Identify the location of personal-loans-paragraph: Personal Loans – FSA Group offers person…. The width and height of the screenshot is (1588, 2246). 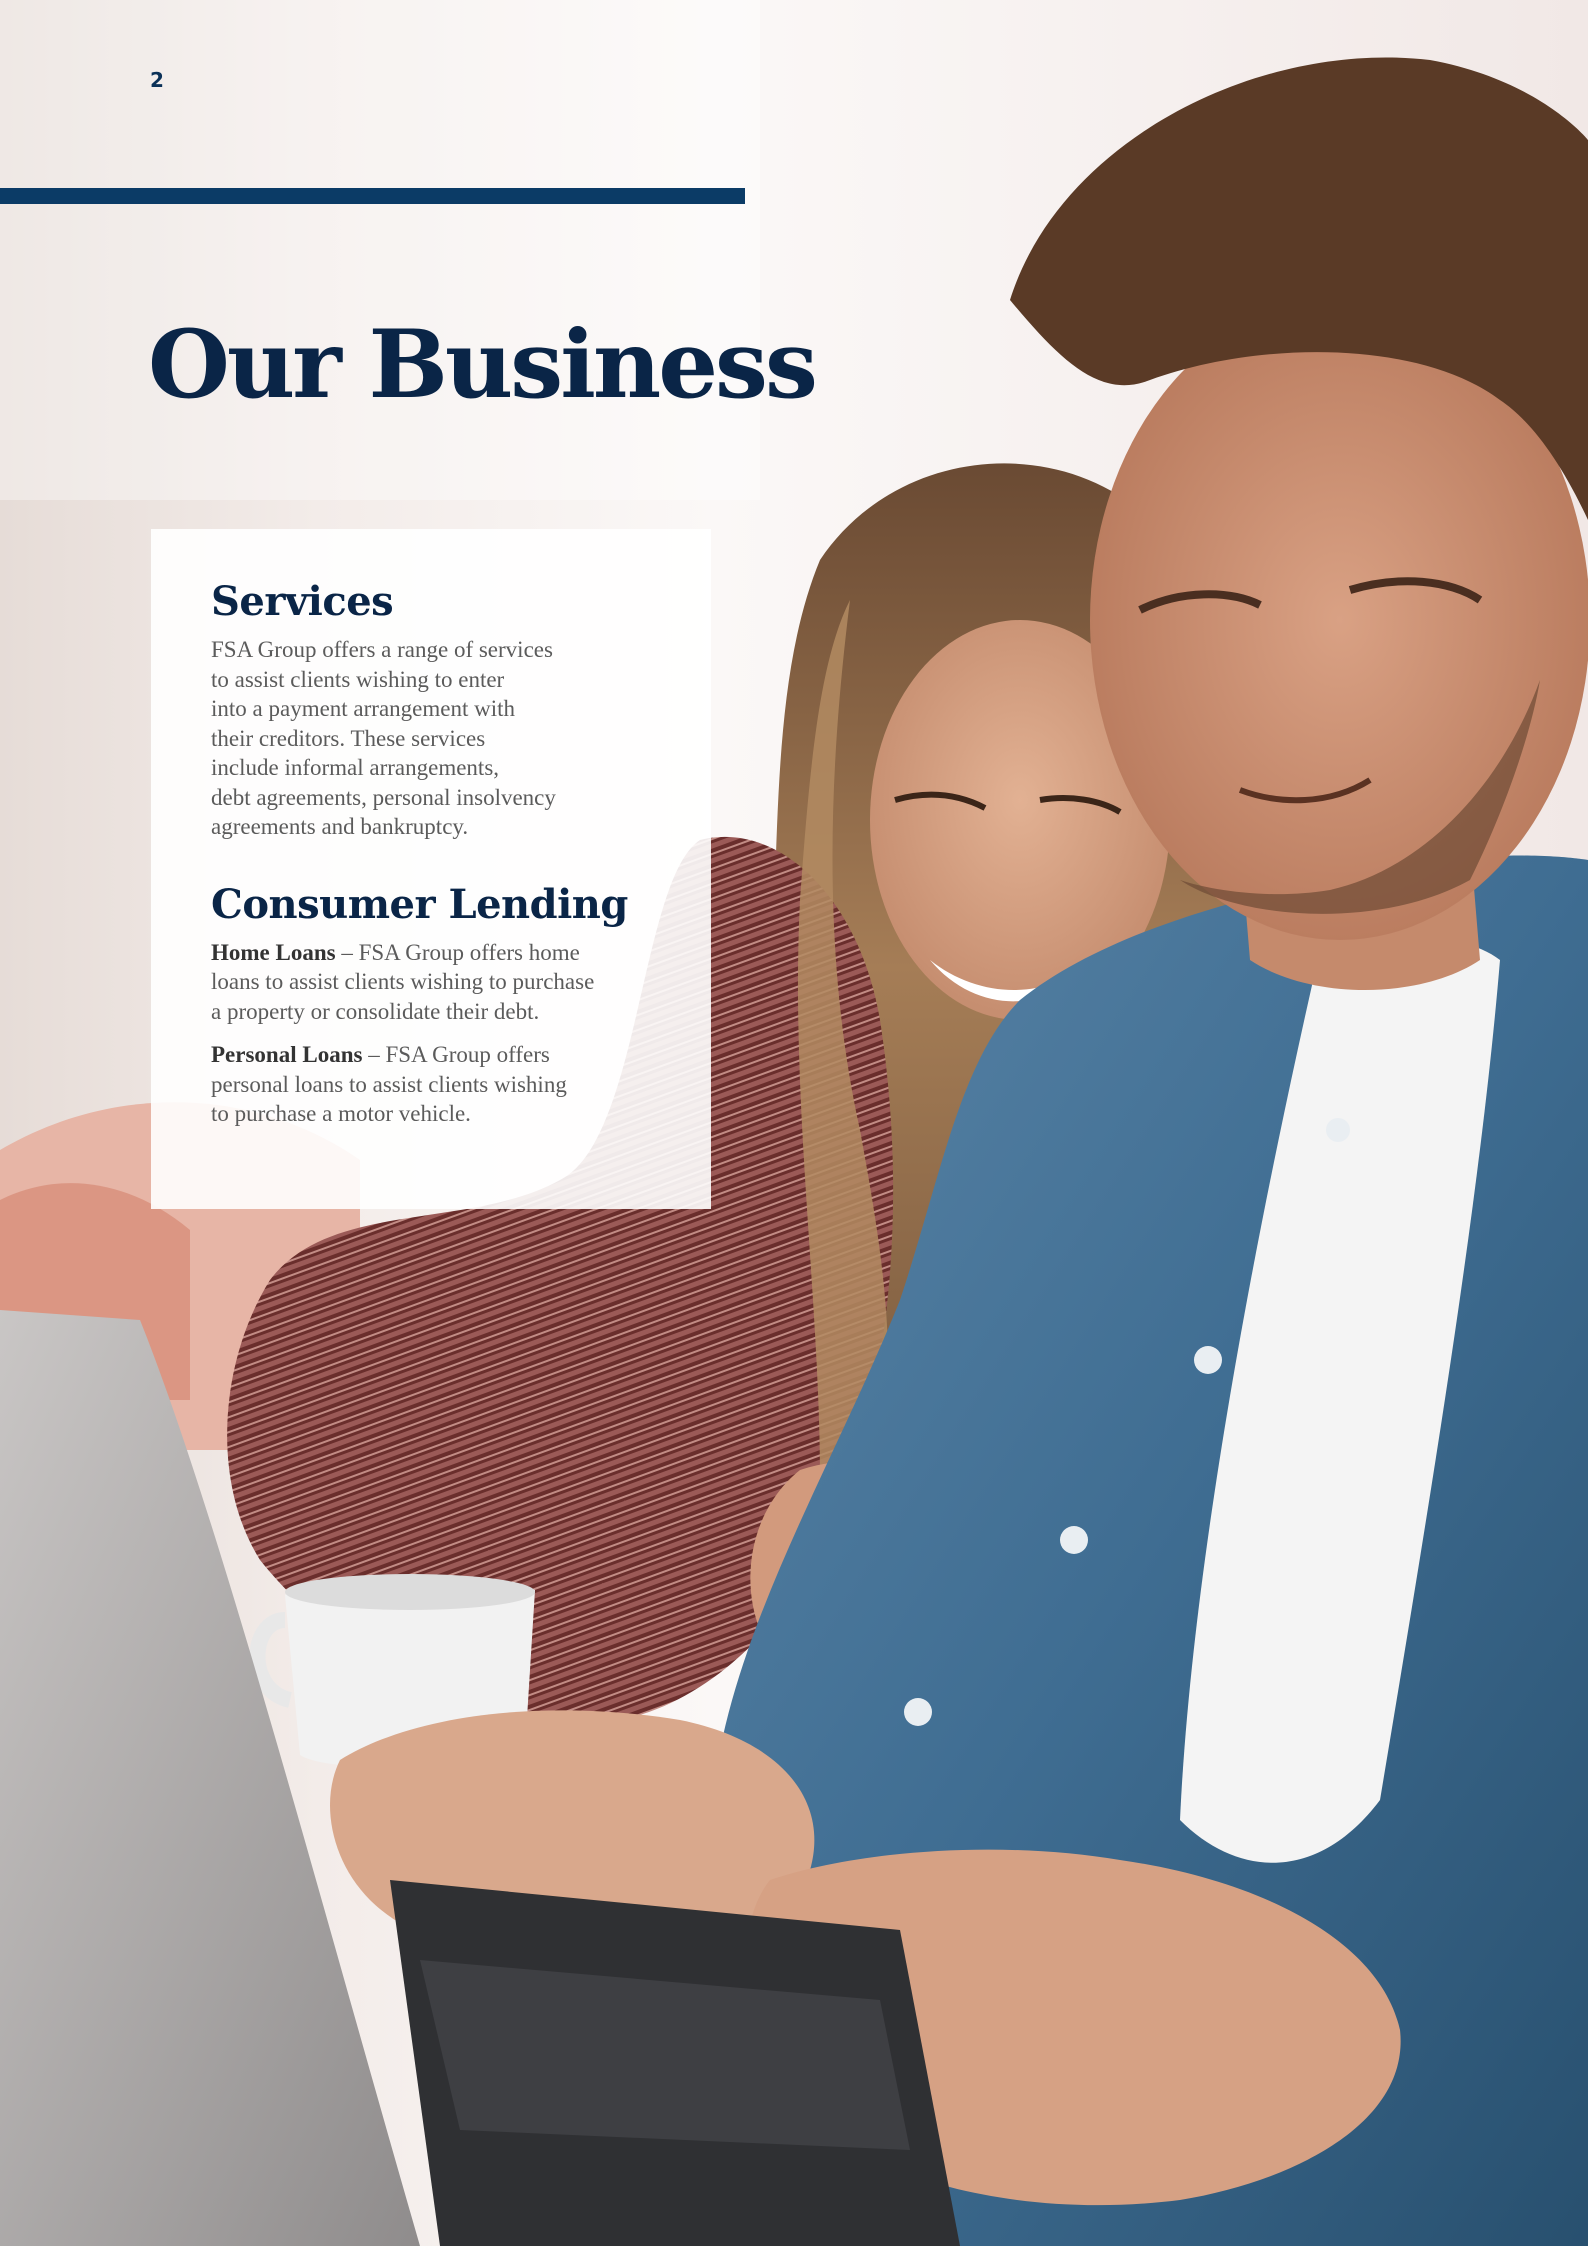
(433, 1084).